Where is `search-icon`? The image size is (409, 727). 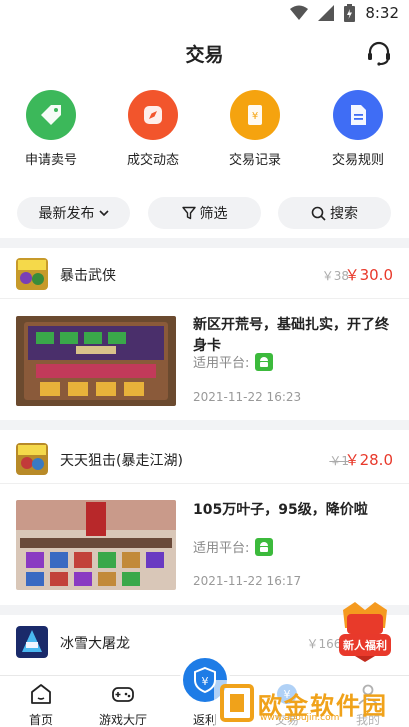 search-icon is located at coordinates (318, 213).